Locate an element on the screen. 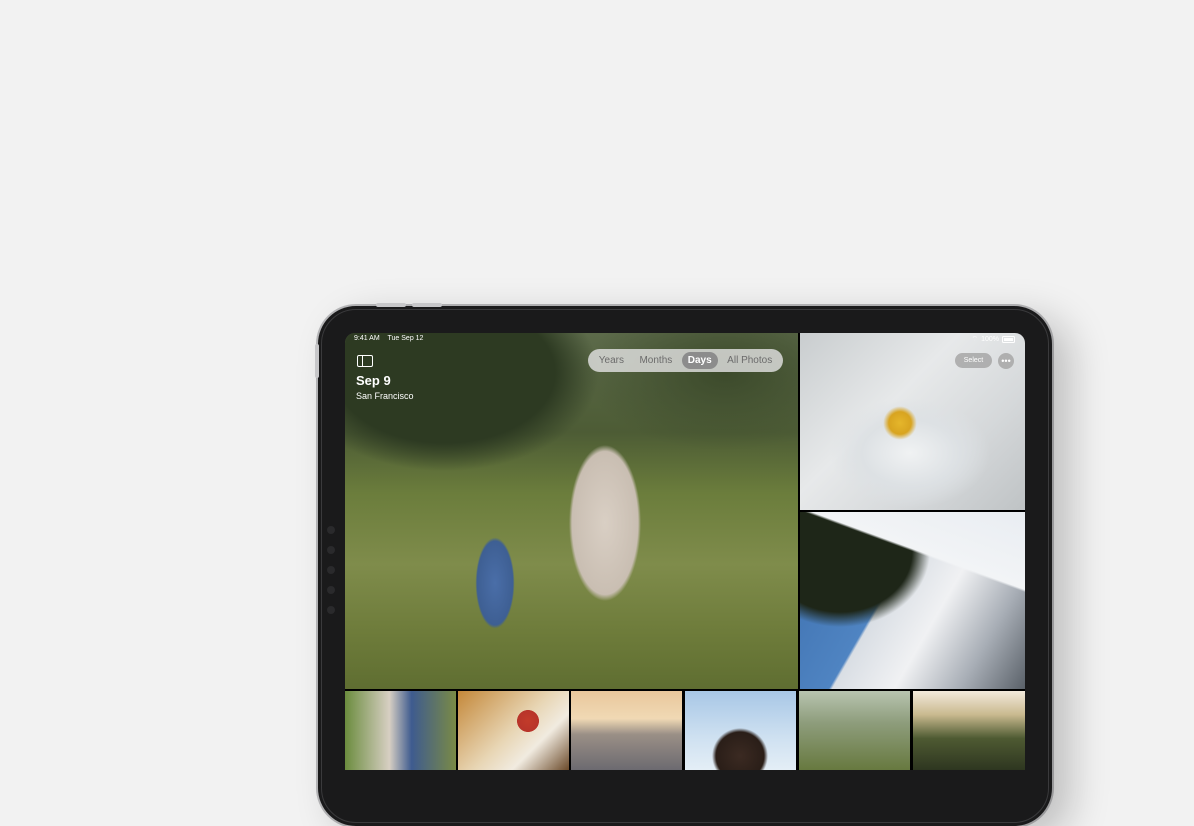 The image size is (1194, 826). battery-icon is located at coordinates (1008, 339).